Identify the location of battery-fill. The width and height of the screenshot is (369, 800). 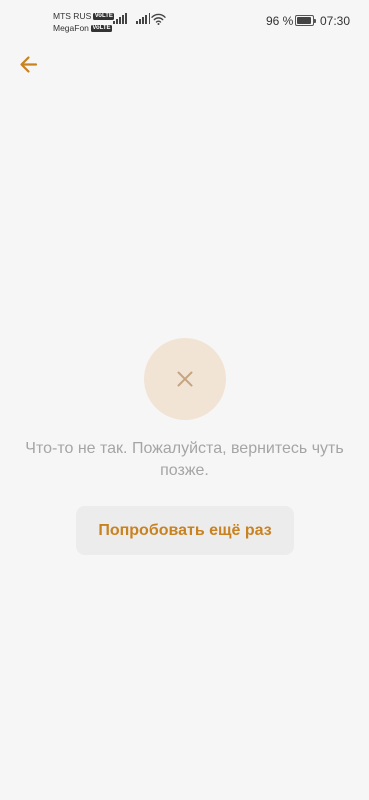
(304, 20).